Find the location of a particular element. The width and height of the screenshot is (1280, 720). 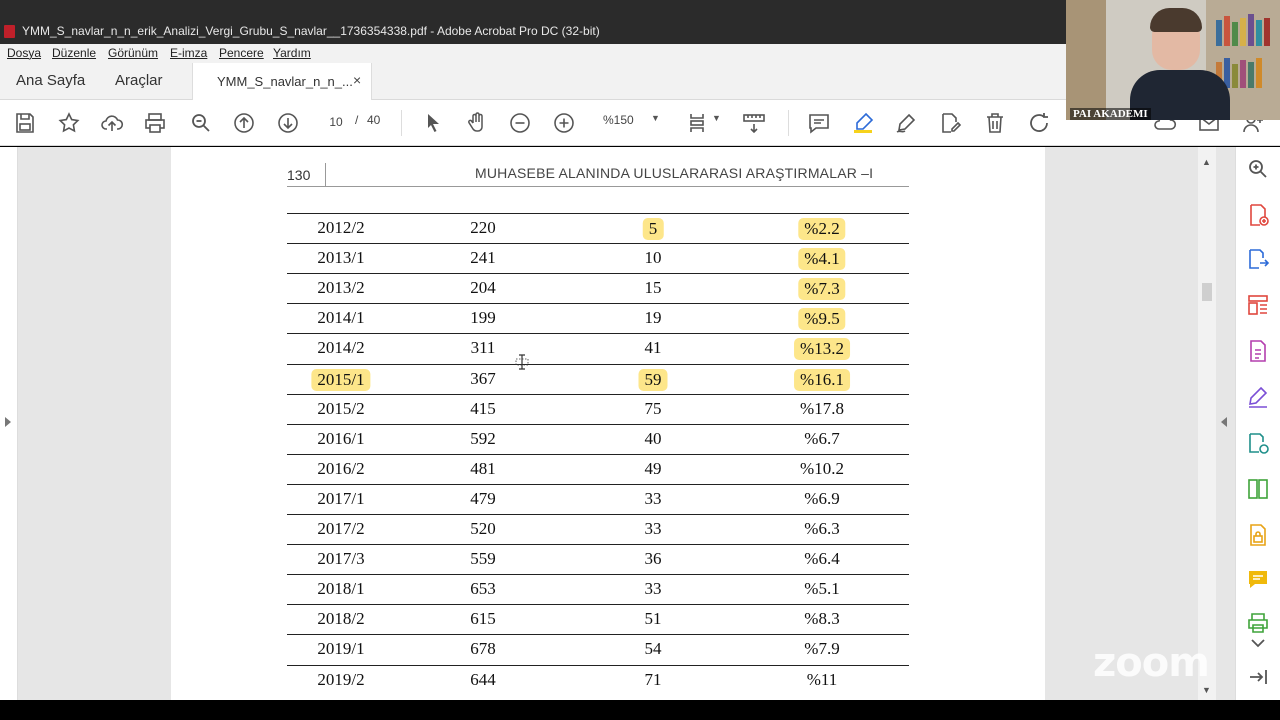

tab-tools: Araçlar is located at coordinates (139, 80).